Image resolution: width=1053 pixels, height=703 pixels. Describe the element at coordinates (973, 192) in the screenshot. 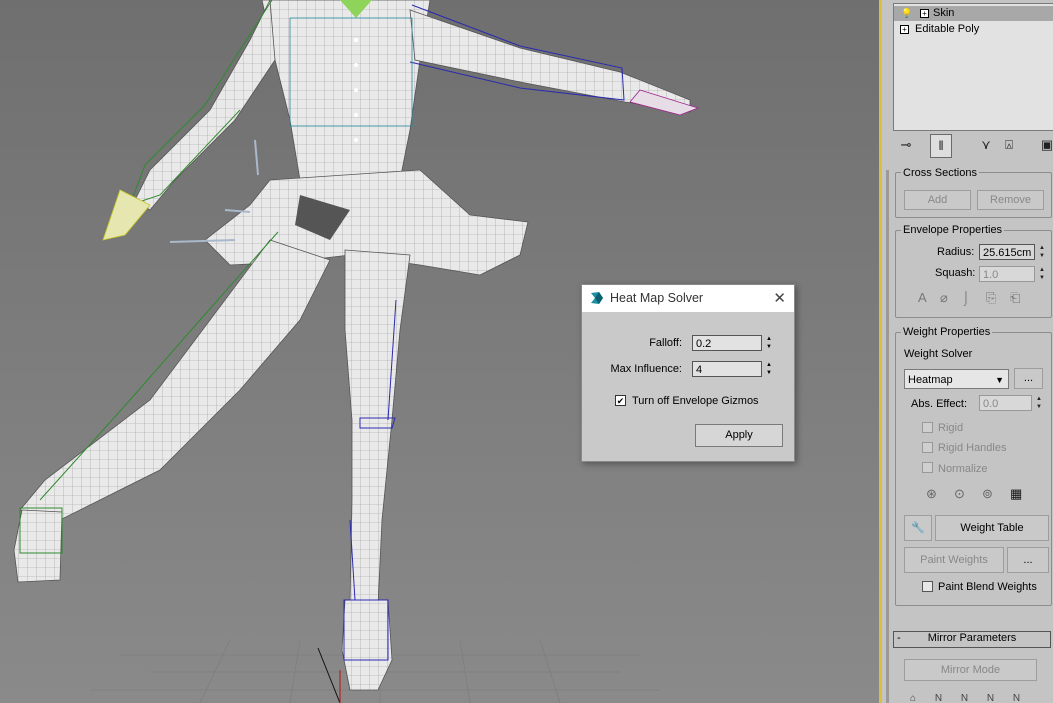

I see `cross-sections-group: Cross Sections Add Remove` at that location.